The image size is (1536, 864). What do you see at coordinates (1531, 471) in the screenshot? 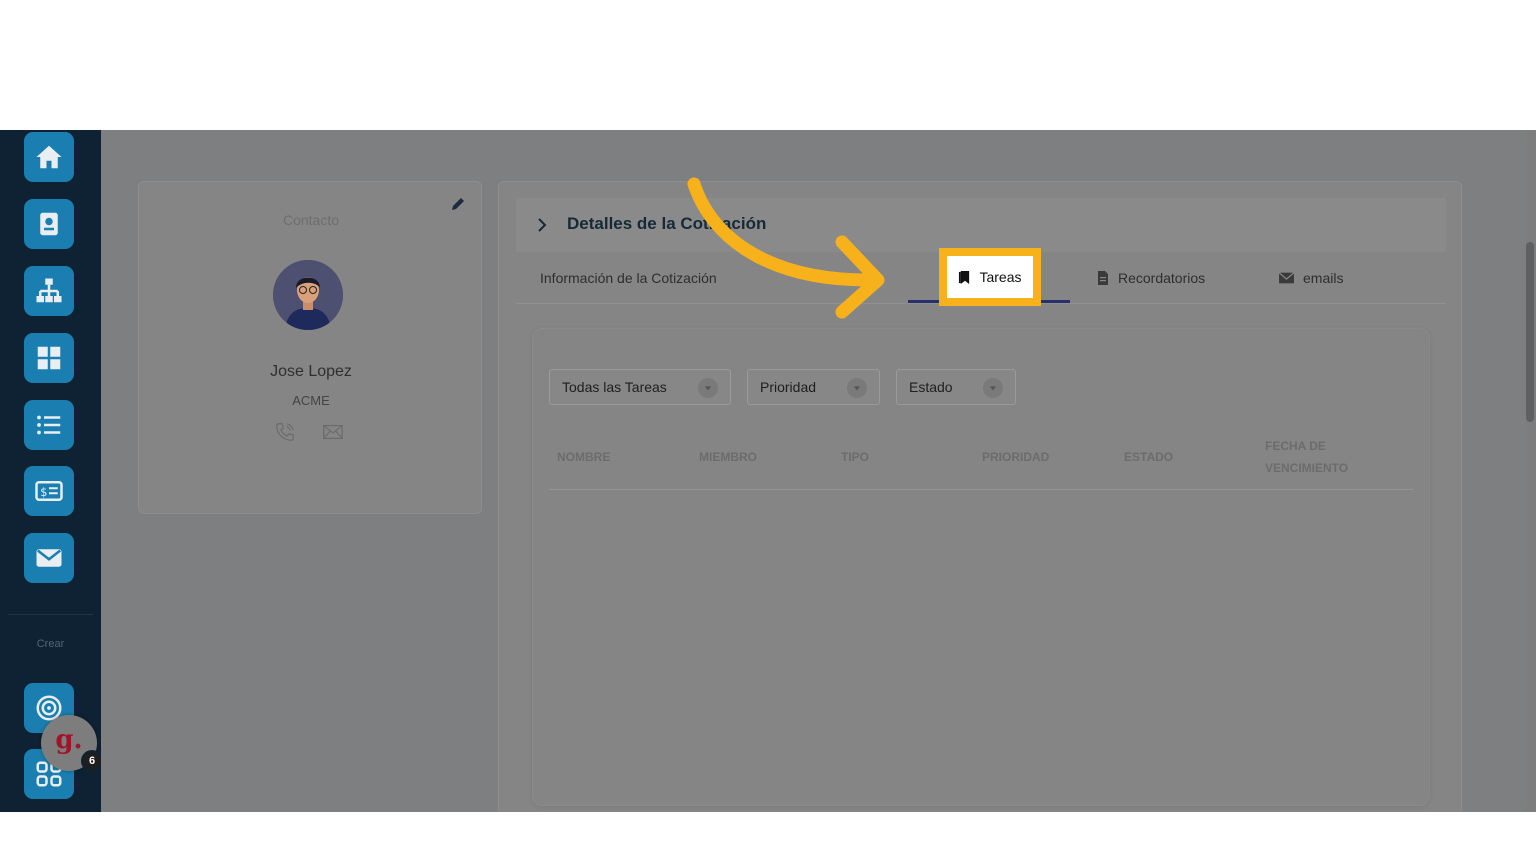
I see `scrollbar-track` at bounding box center [1531, 471].